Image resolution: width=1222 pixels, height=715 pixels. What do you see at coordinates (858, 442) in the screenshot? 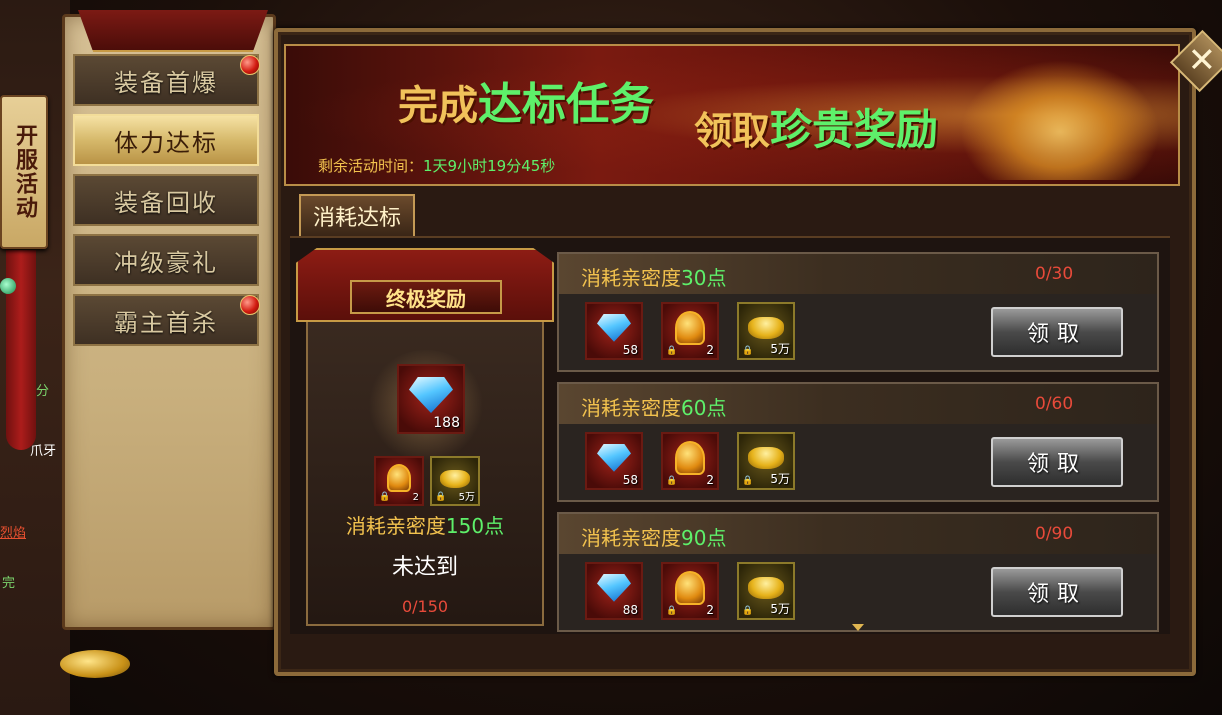
I see `reward-tier-row: 消耗亲密度60点 0/60 58 🔒 2 🔒 5万 领取` at bounding box center [858, 442].